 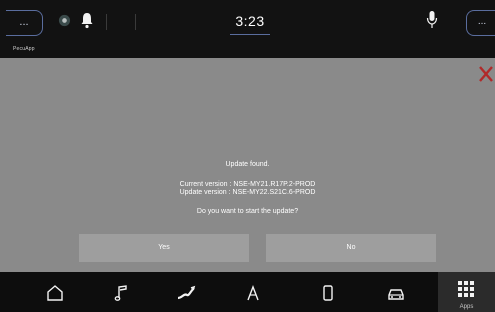 What do you see at coordinates (121, 293) in the screenshot?
I see `music-note-icon` at bounding box center [121, 293].